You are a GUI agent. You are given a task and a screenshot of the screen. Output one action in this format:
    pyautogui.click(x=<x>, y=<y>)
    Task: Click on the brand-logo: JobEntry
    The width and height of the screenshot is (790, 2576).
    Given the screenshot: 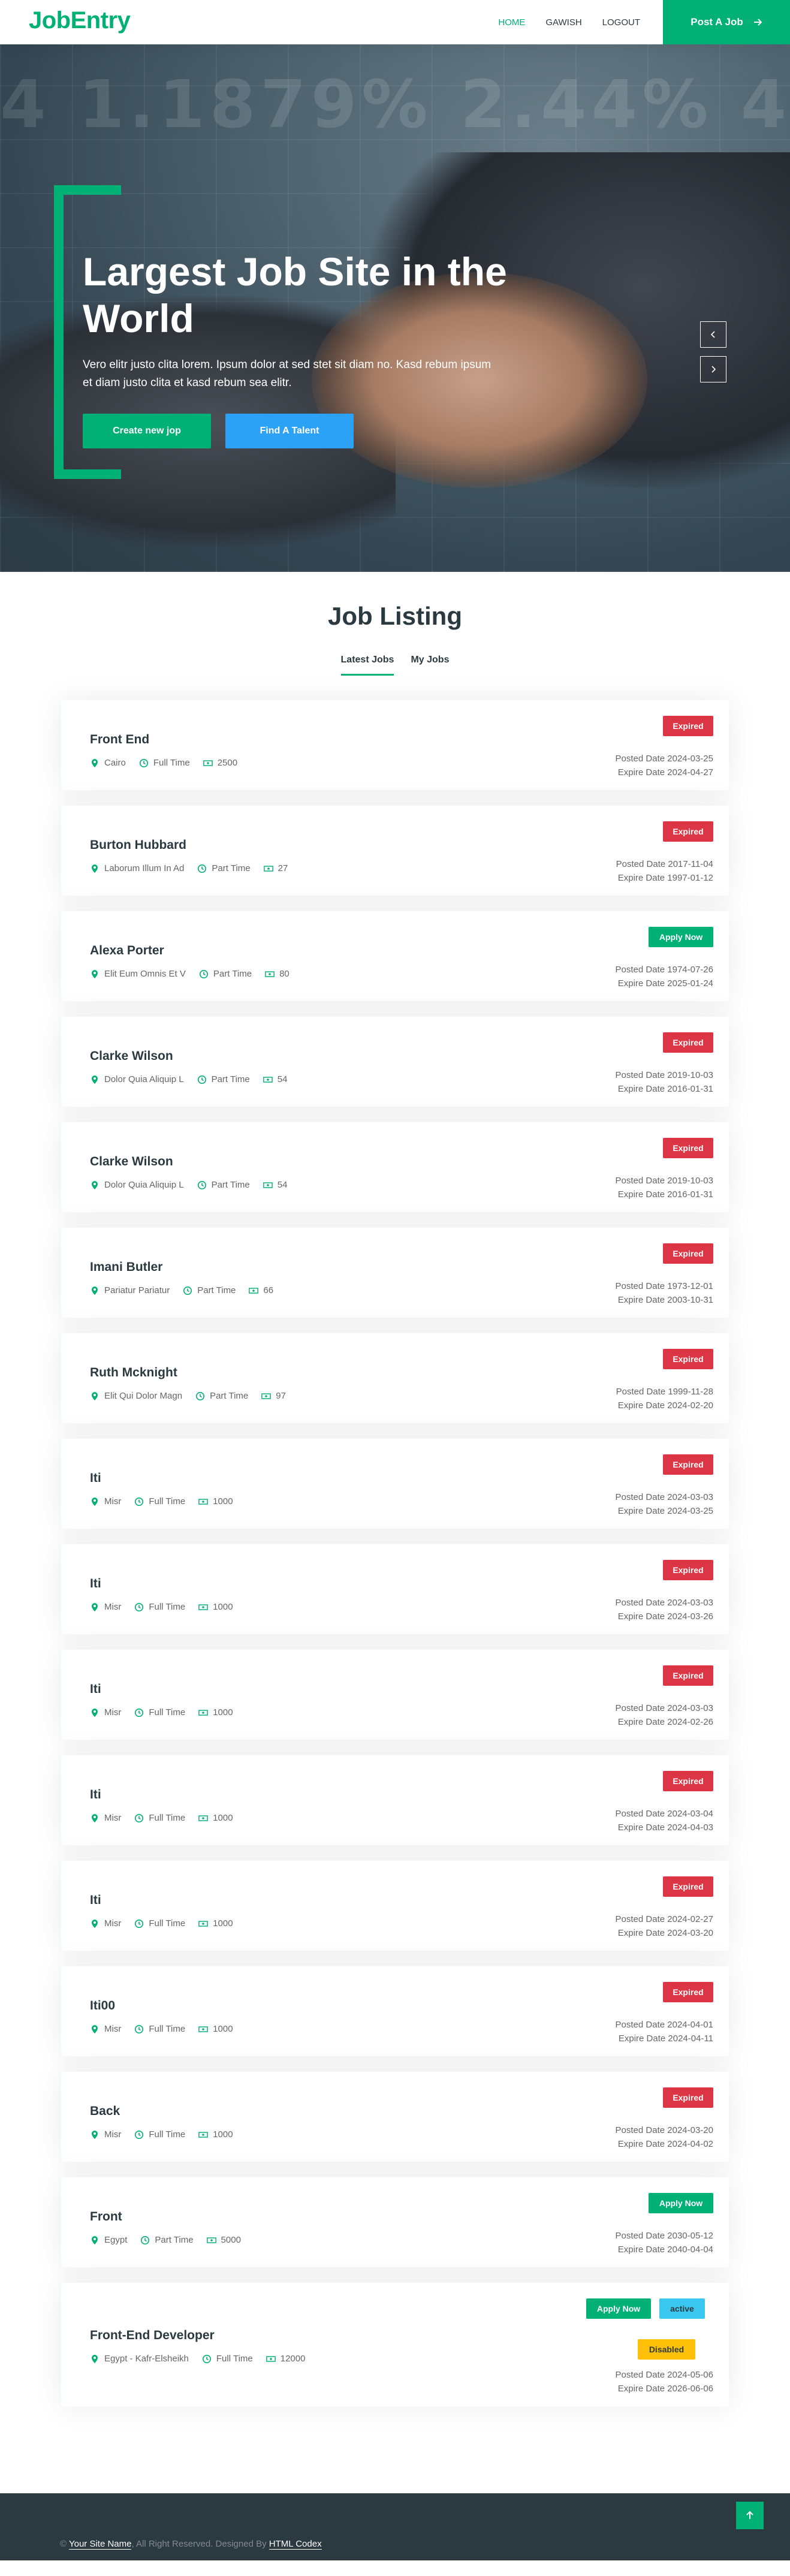 What is the action you would take?
    pyautogui.click(x=80, y=20)
    